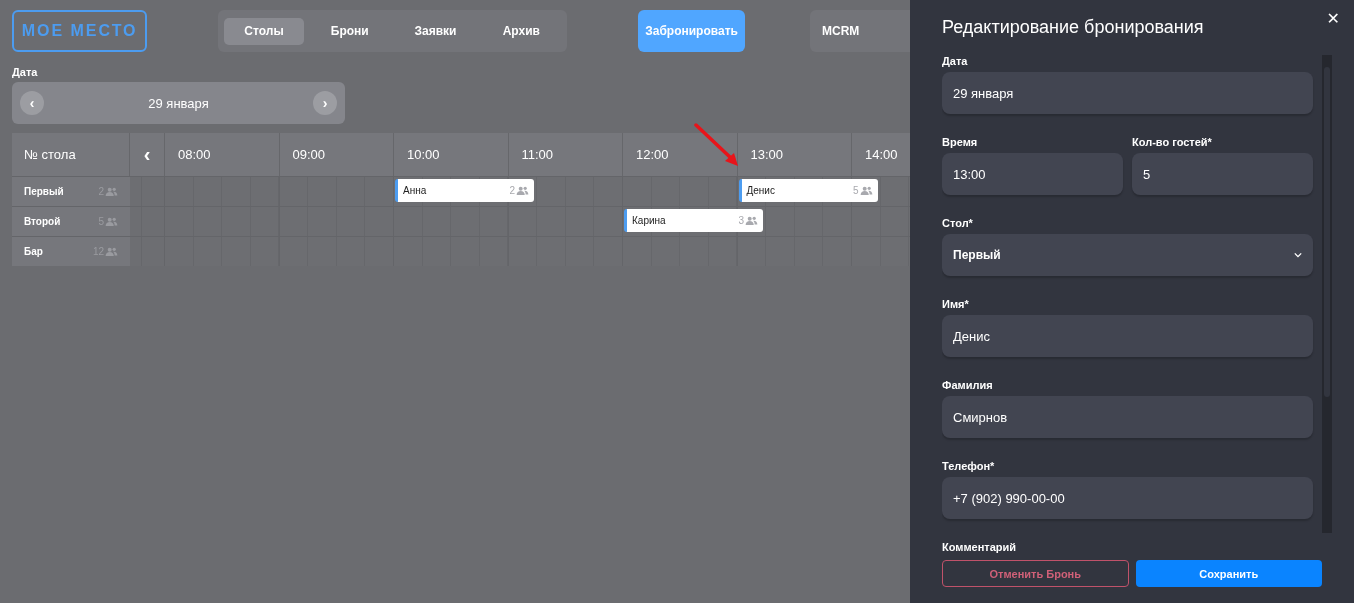 The image size is (1354, 603). I want to click on booking-card: Карина 3, so click(693, 220).